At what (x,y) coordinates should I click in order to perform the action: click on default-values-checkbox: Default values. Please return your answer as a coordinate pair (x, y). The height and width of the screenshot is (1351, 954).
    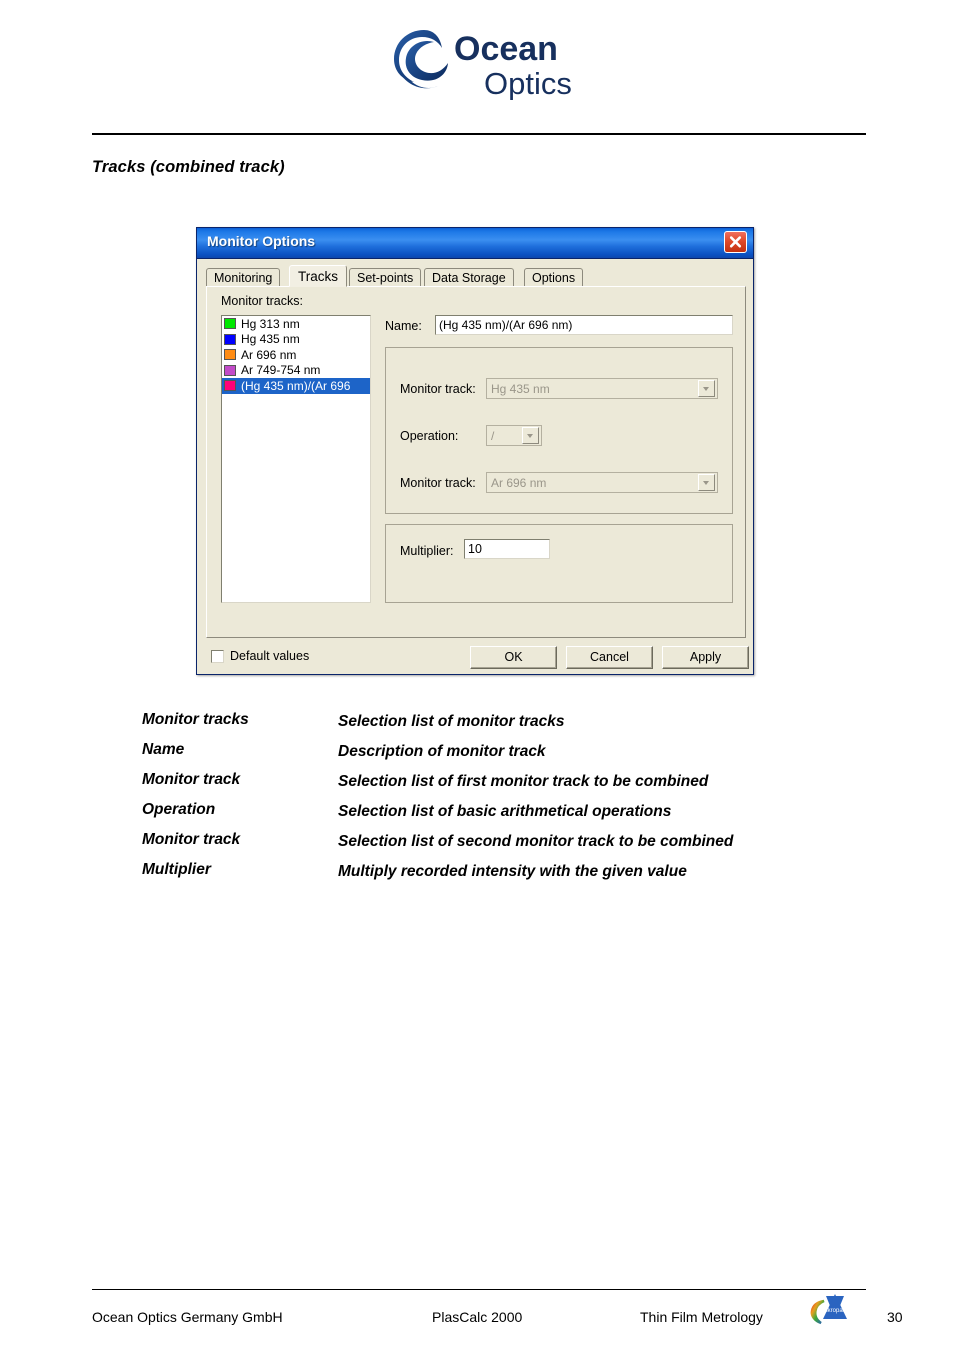
    Looking at the image, I should click on (260, 656).